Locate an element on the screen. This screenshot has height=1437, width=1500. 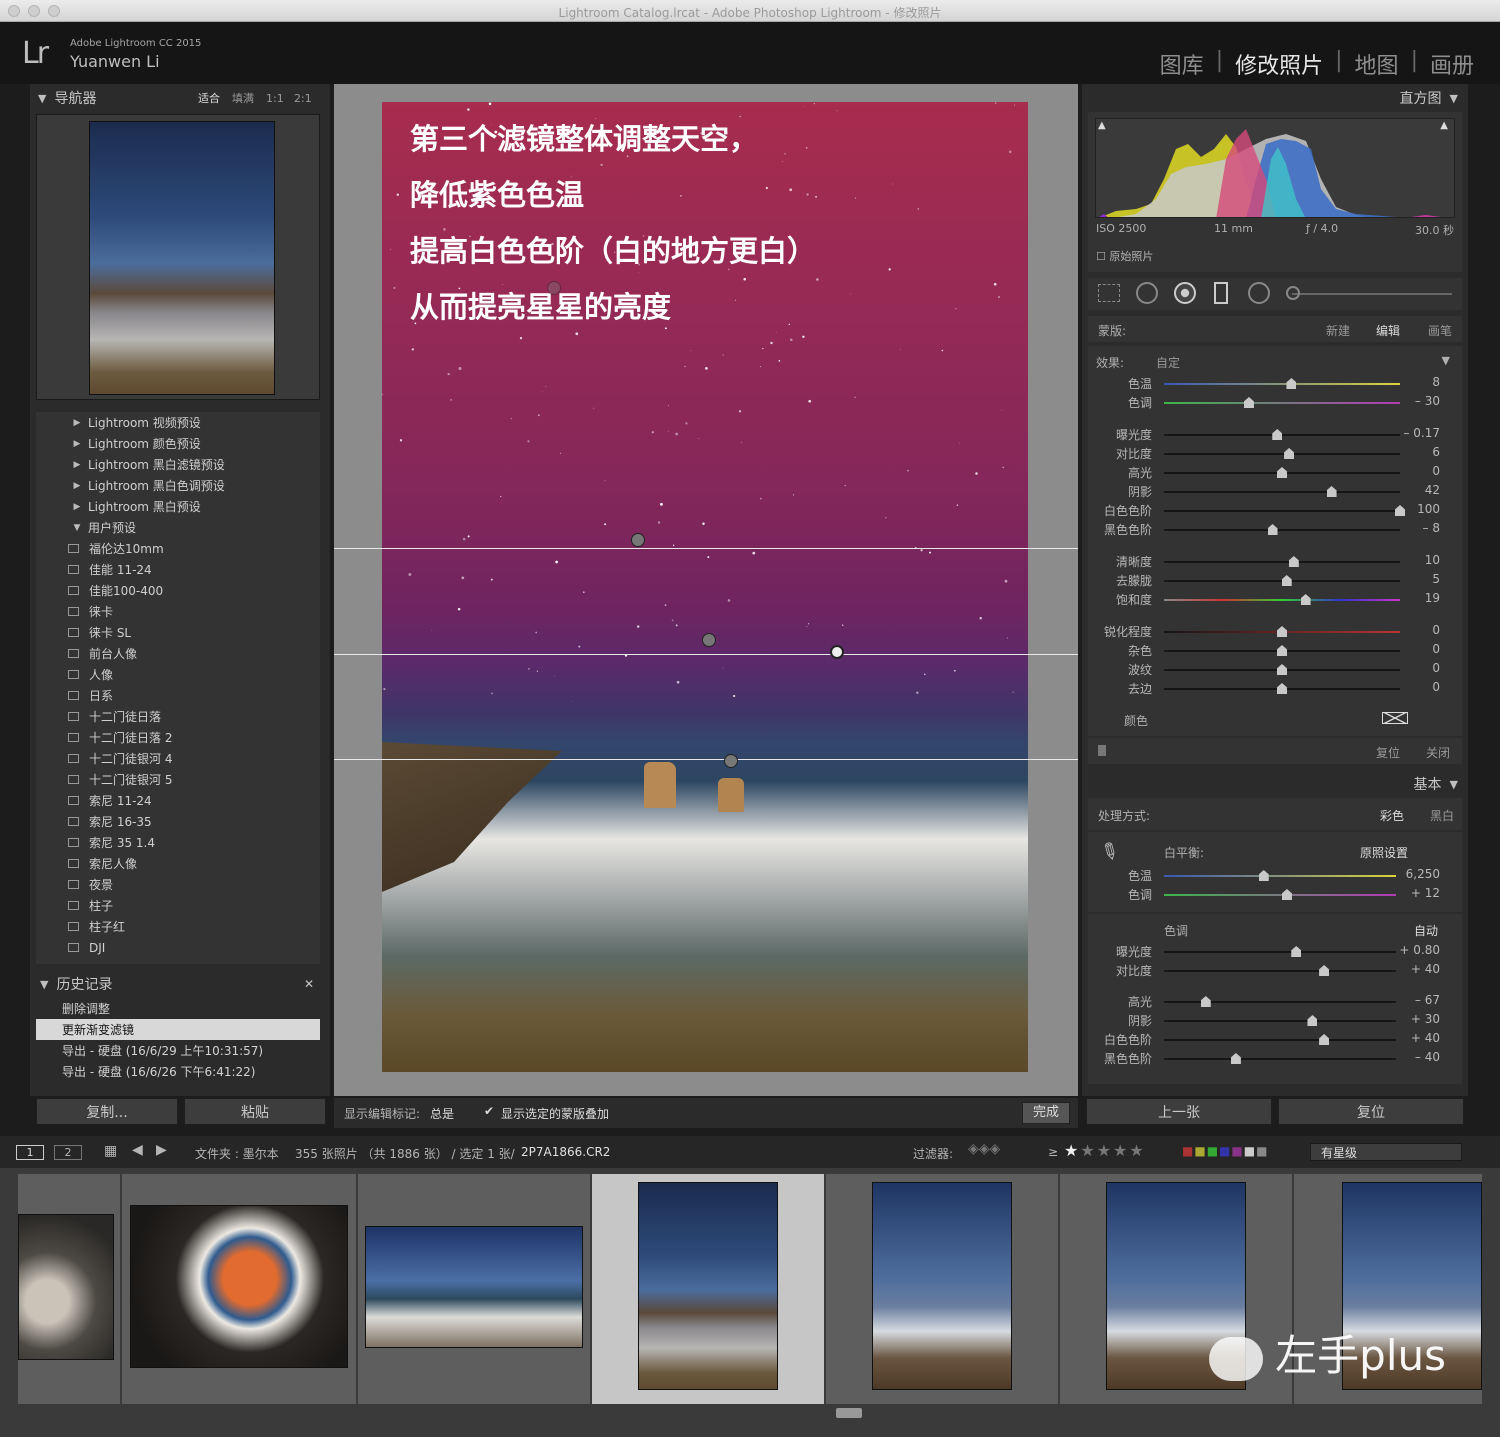
close-icon: ✕ is located at coordinates (309, 984).